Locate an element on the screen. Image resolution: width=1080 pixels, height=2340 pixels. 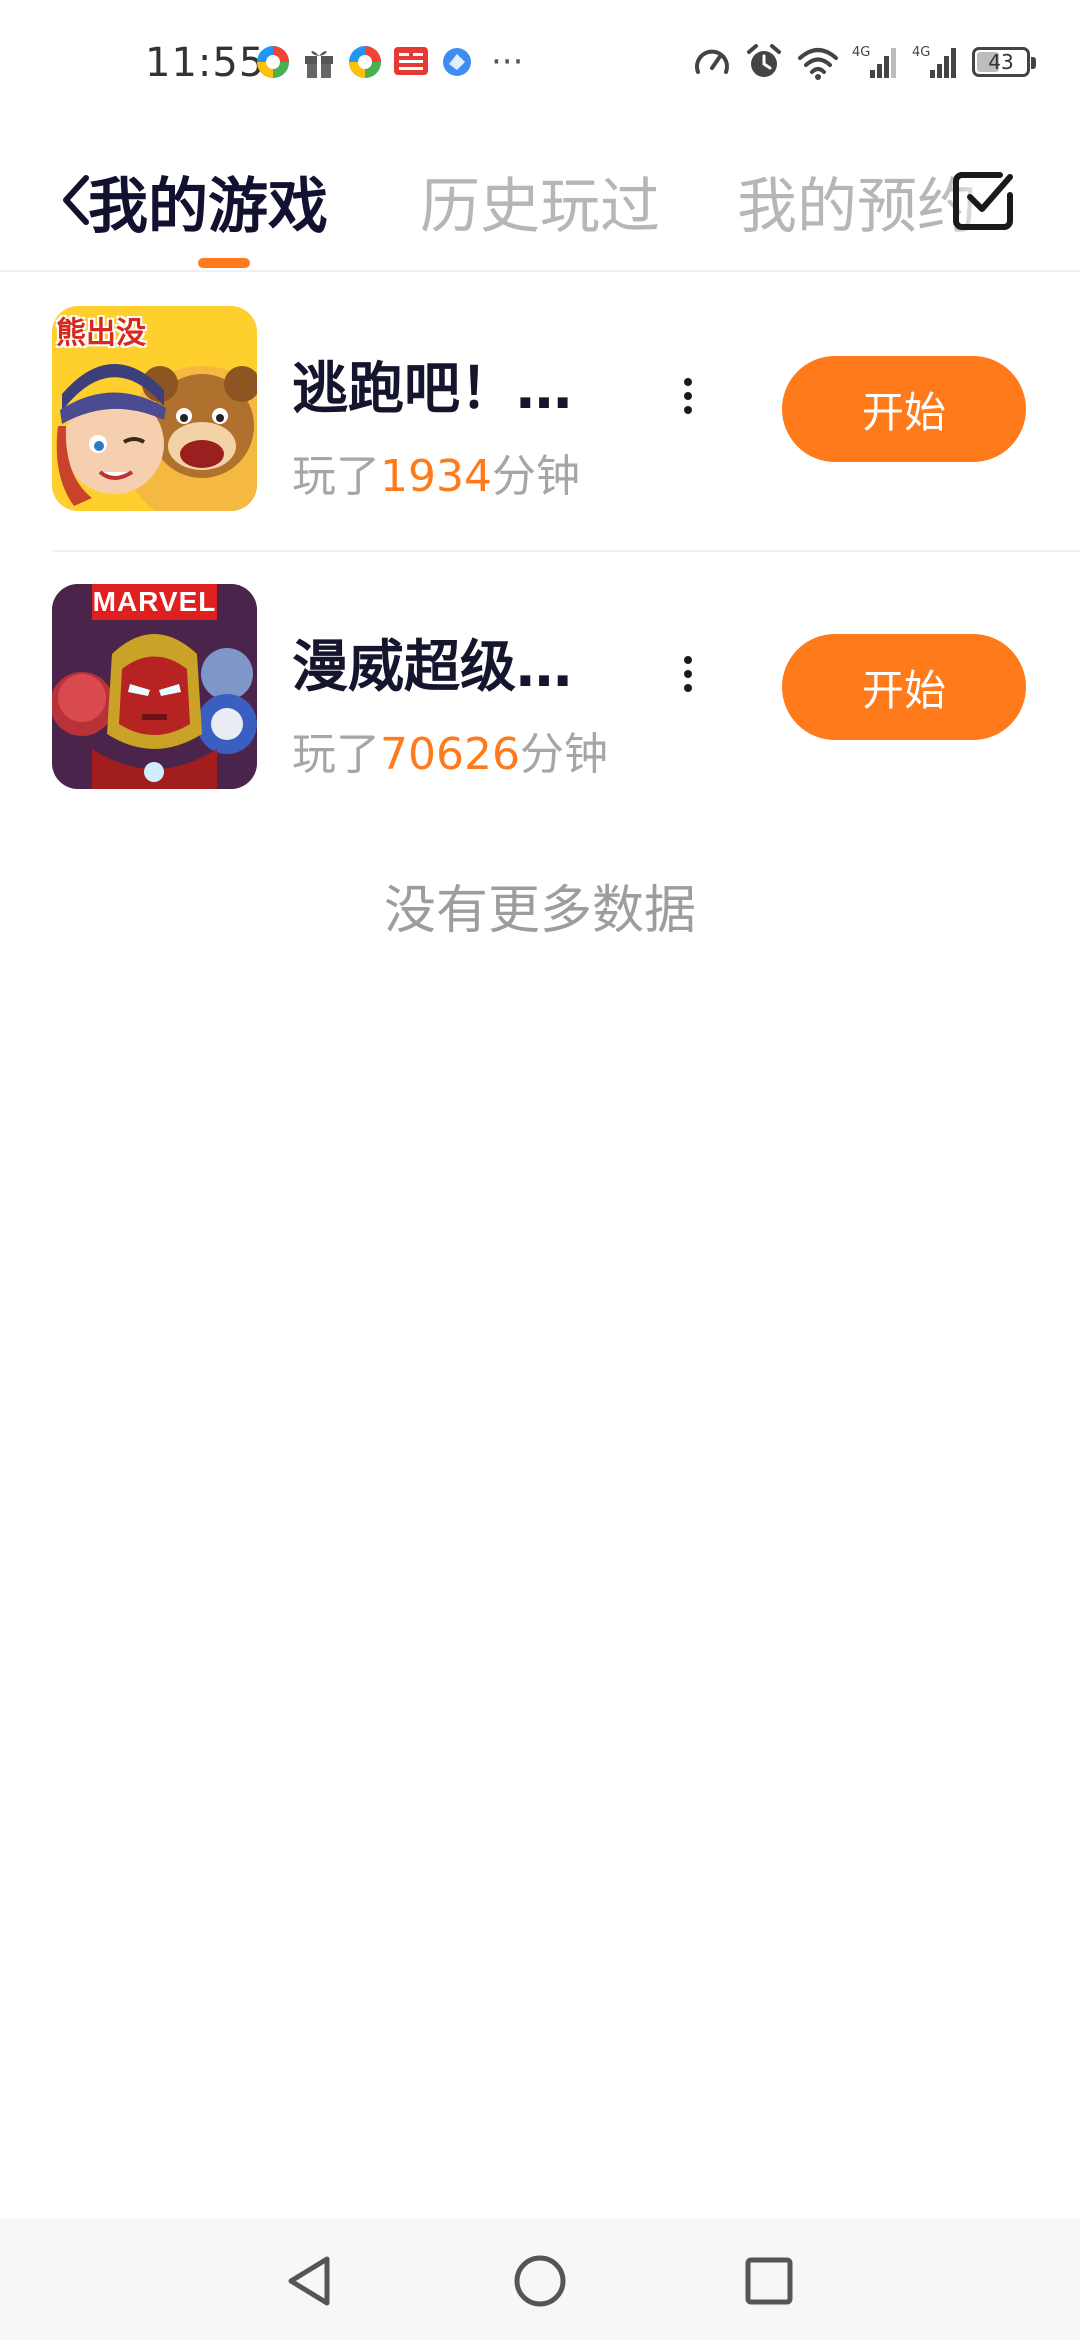
battery-icon: 43 is located at coordinates (1004, 62).